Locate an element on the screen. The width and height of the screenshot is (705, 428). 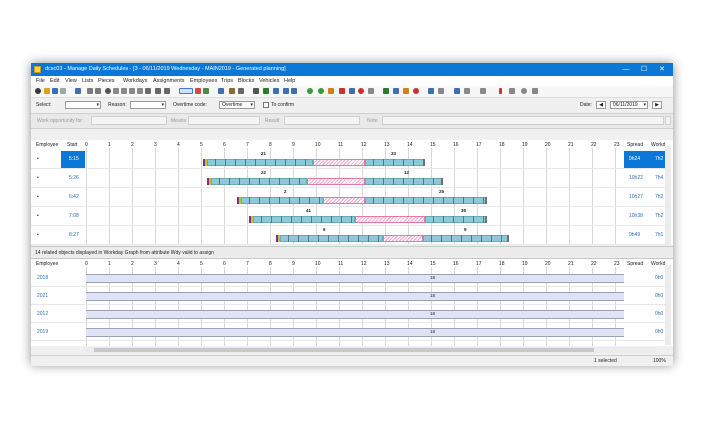
swap-icon is located at coordinates (396, 91).